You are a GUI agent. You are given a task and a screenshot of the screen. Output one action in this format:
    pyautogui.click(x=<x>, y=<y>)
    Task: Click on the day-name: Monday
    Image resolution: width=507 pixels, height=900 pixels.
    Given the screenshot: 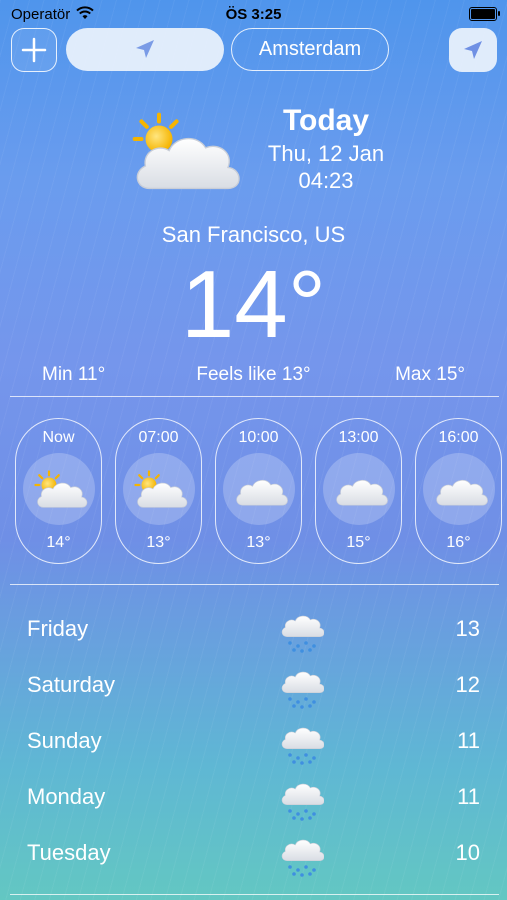 What is the action you would take?
    pyautogui.click(x=66, y=796)
    